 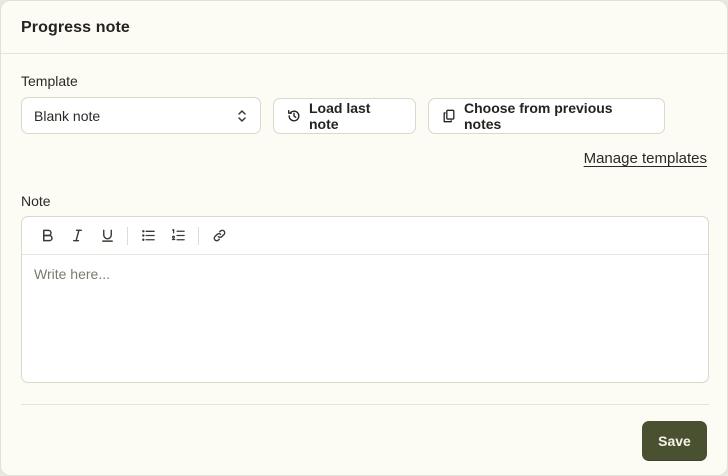 What do you see at coordinates (75, 27) in the screenshot?
I see `page-title: Progress note` at bounding box center [75, 27].